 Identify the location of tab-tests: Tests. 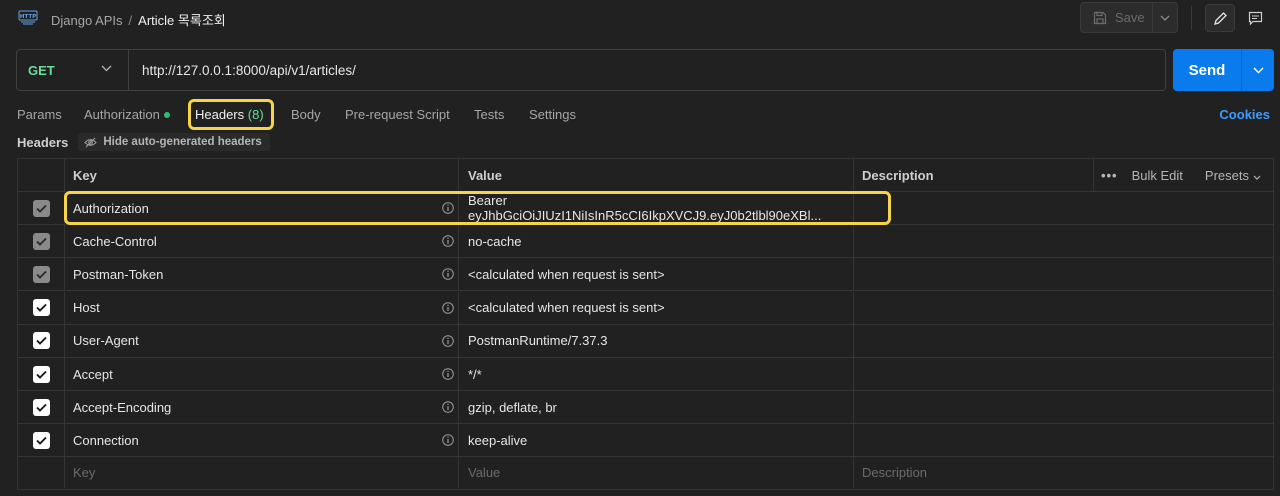
(489, 114).